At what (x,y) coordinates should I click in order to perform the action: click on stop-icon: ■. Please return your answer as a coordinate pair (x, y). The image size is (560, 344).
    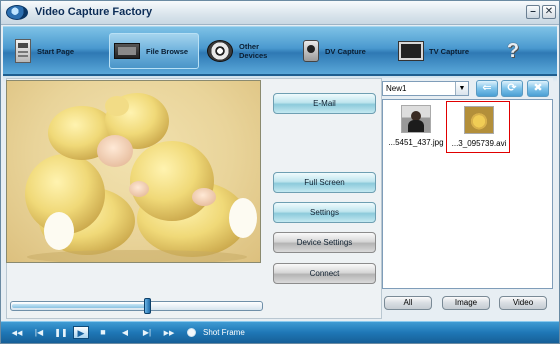
    Looking at the image, I should click on (103, 332).